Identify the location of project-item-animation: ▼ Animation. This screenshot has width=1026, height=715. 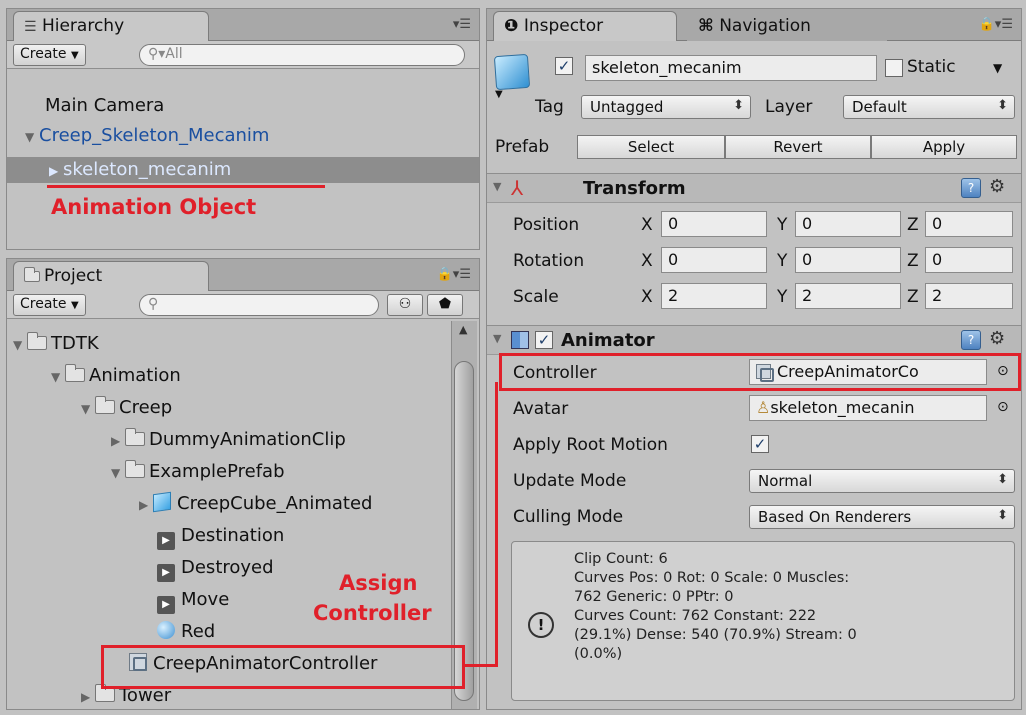
(116, 376).